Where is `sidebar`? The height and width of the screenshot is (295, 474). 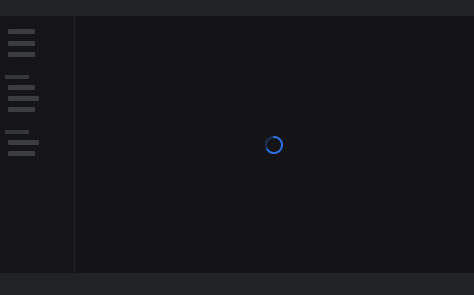
sidebar is located at coordinates (37, 144).